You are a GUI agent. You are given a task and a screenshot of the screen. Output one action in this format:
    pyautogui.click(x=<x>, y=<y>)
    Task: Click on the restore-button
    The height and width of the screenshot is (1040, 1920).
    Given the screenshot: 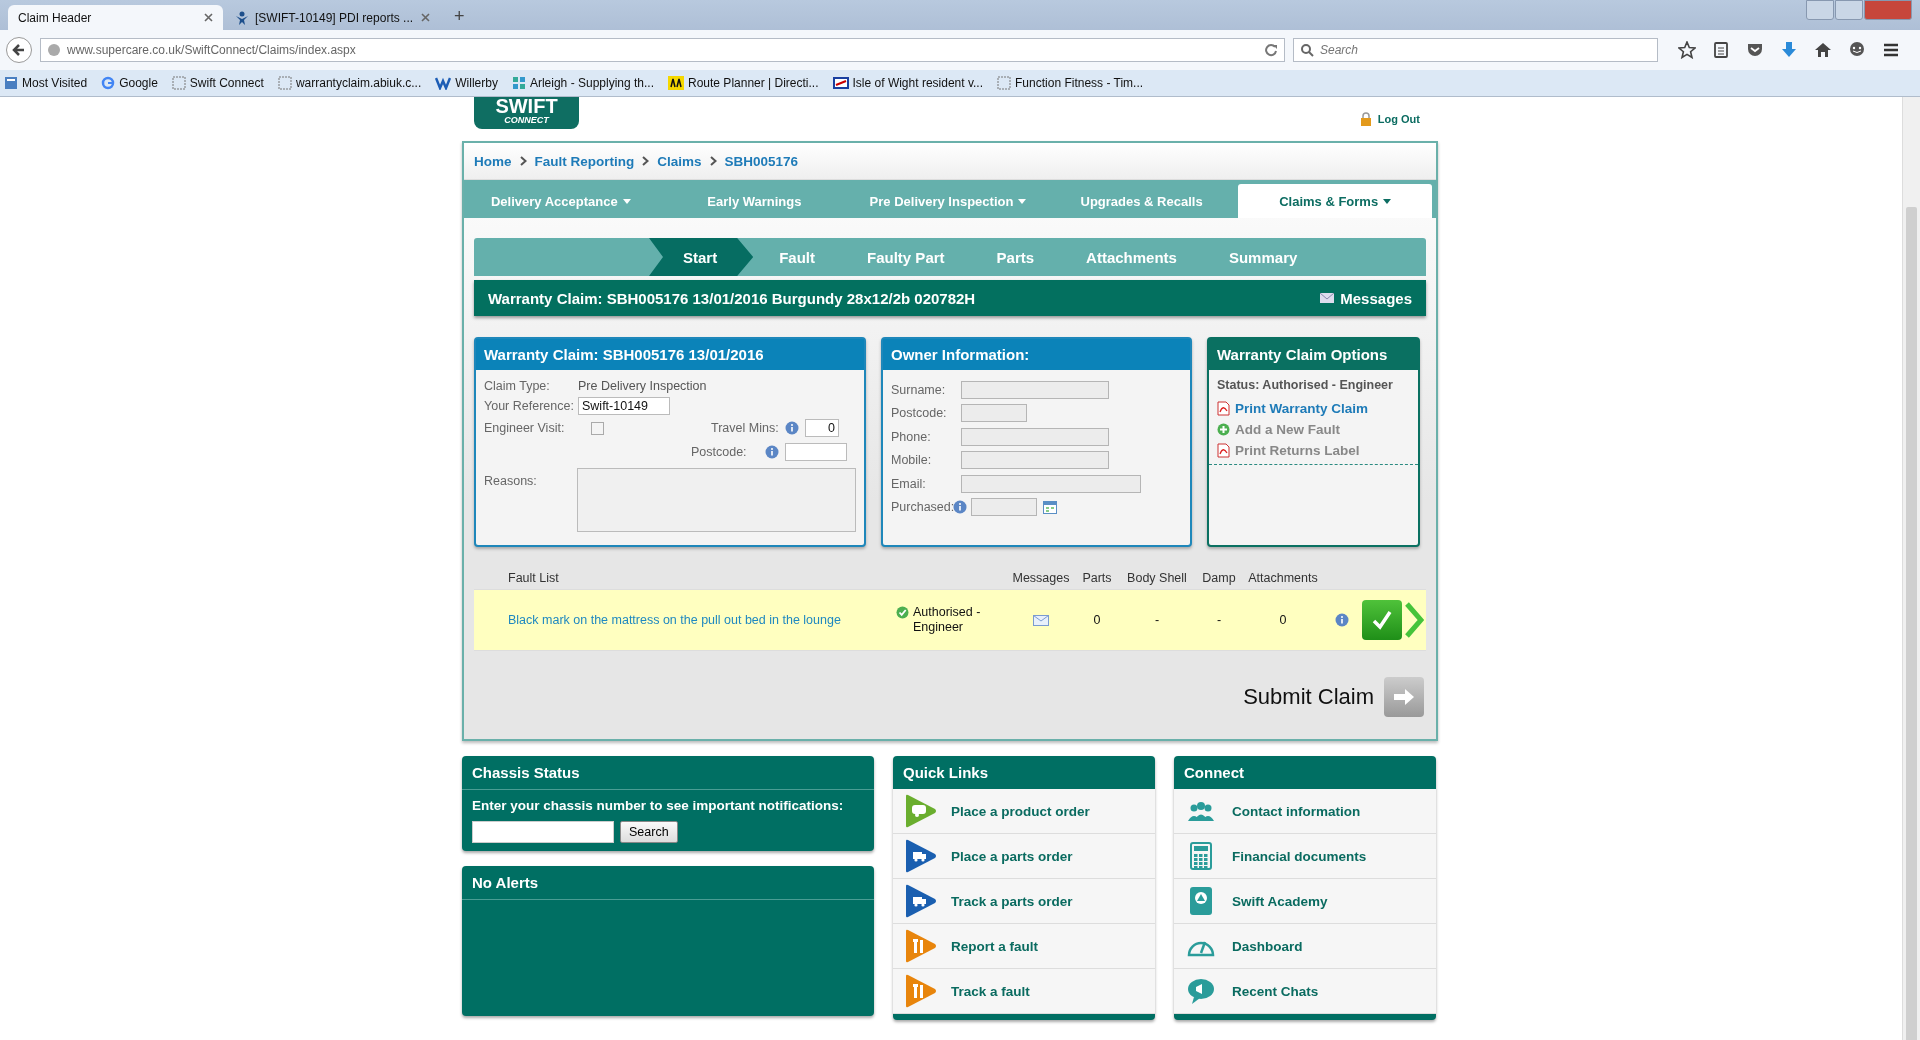 What is the action you would take?
    pyautogui.click(x=1849, y=10)
    